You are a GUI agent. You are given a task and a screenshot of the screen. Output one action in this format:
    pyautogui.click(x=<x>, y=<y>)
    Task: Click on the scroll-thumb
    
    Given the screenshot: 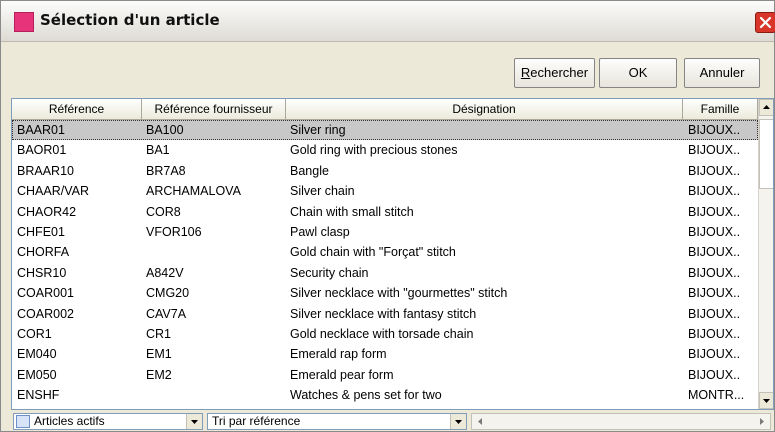 What is the action you would take?
    pyautogui.click(x=766, y=154)
    